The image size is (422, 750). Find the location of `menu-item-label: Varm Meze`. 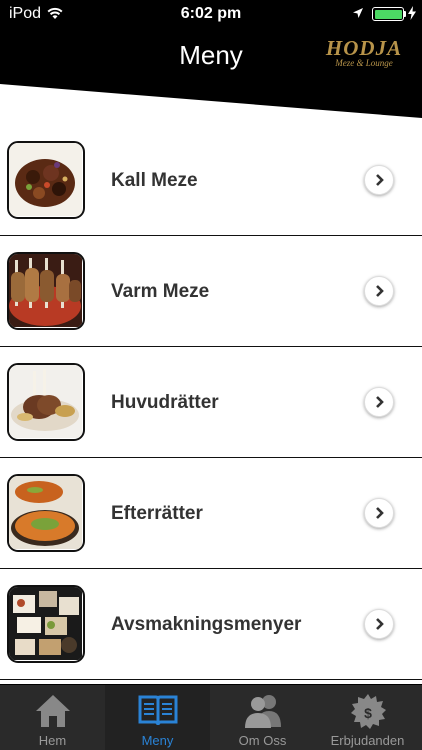

menu-item-label: Varm Meze is located at coordinates (160, 291).